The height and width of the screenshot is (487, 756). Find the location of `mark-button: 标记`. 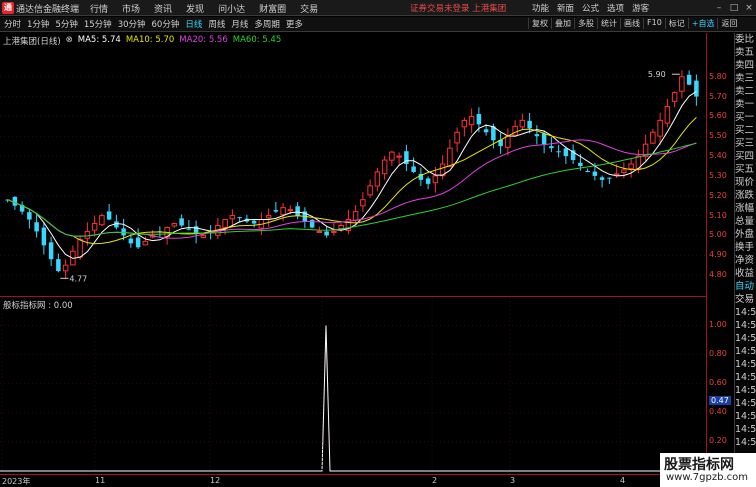

mark-button: 标记 is located at coordinates (676, 23).